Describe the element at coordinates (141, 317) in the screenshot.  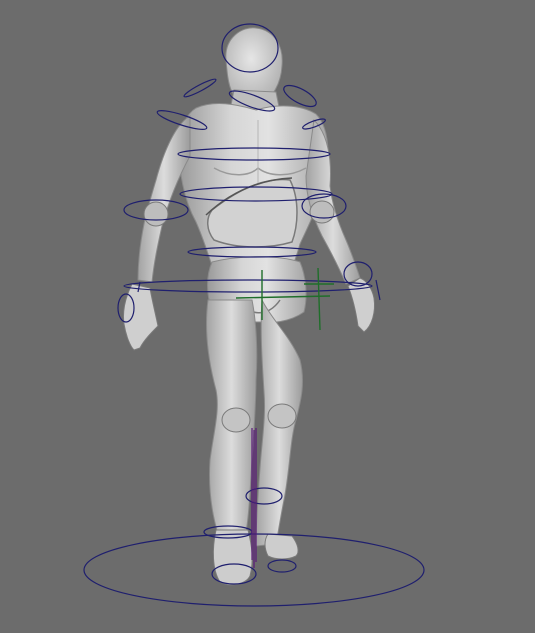
I see `mesh-hand-left` at that location.